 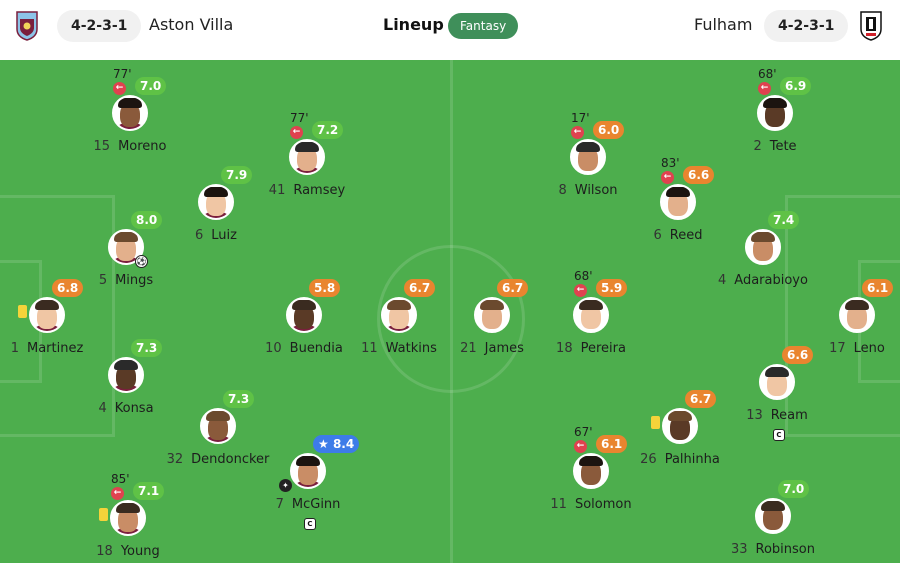 What do you see at coordinates (763, 280) in the screenshot?
I see `player-label: 4 Adarabioyo` at bounding box center [763, 280].